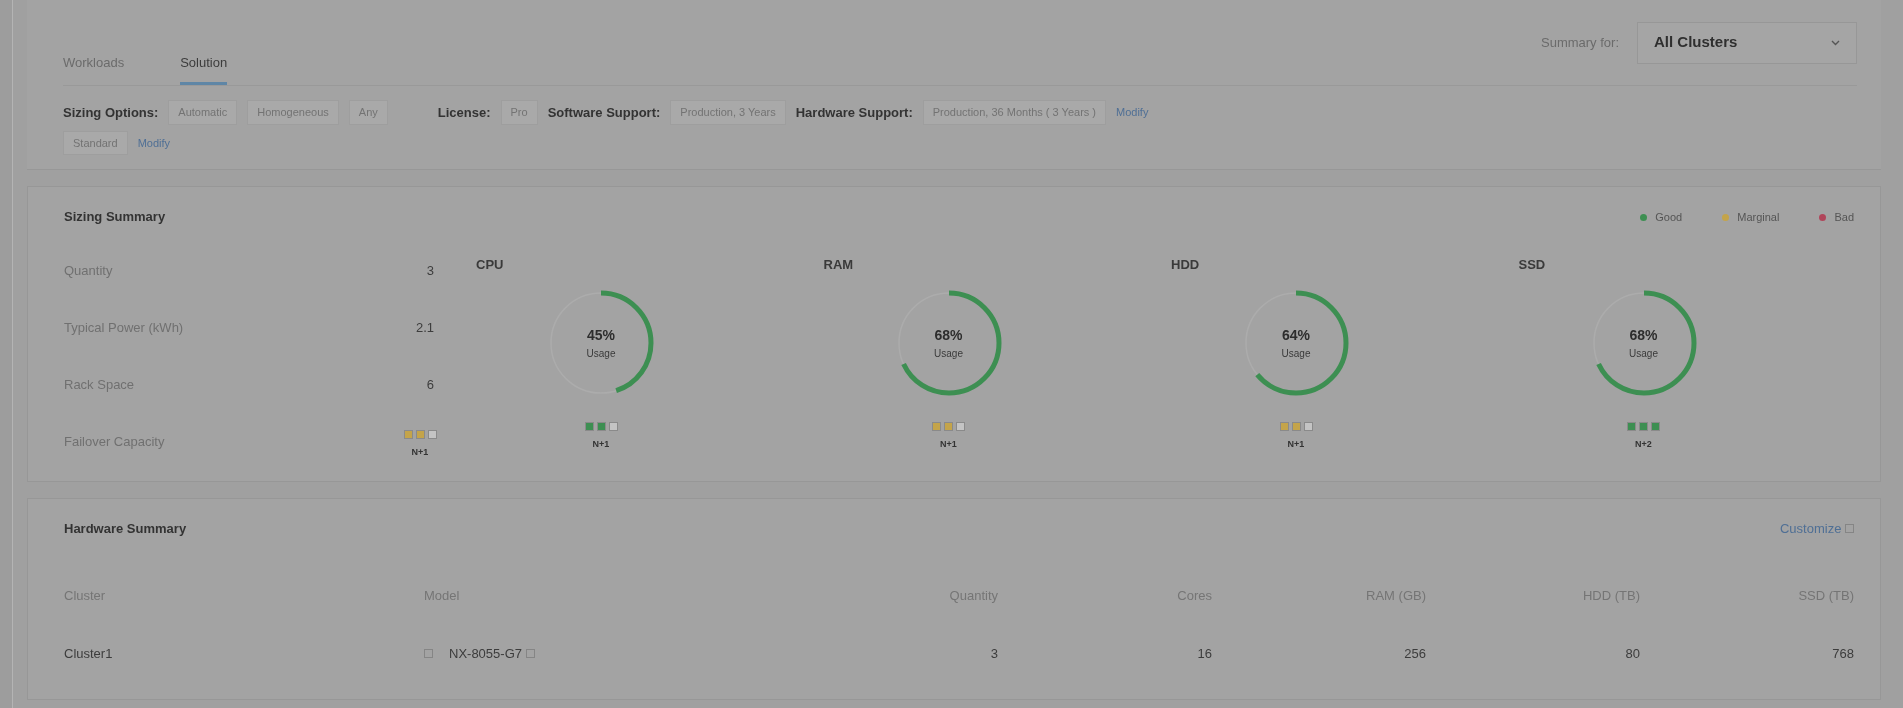  What do you see at coordinates (1296, 335) in the screenshot?
I see `usage-percent: 64%` at bounding box center [1296, 335].